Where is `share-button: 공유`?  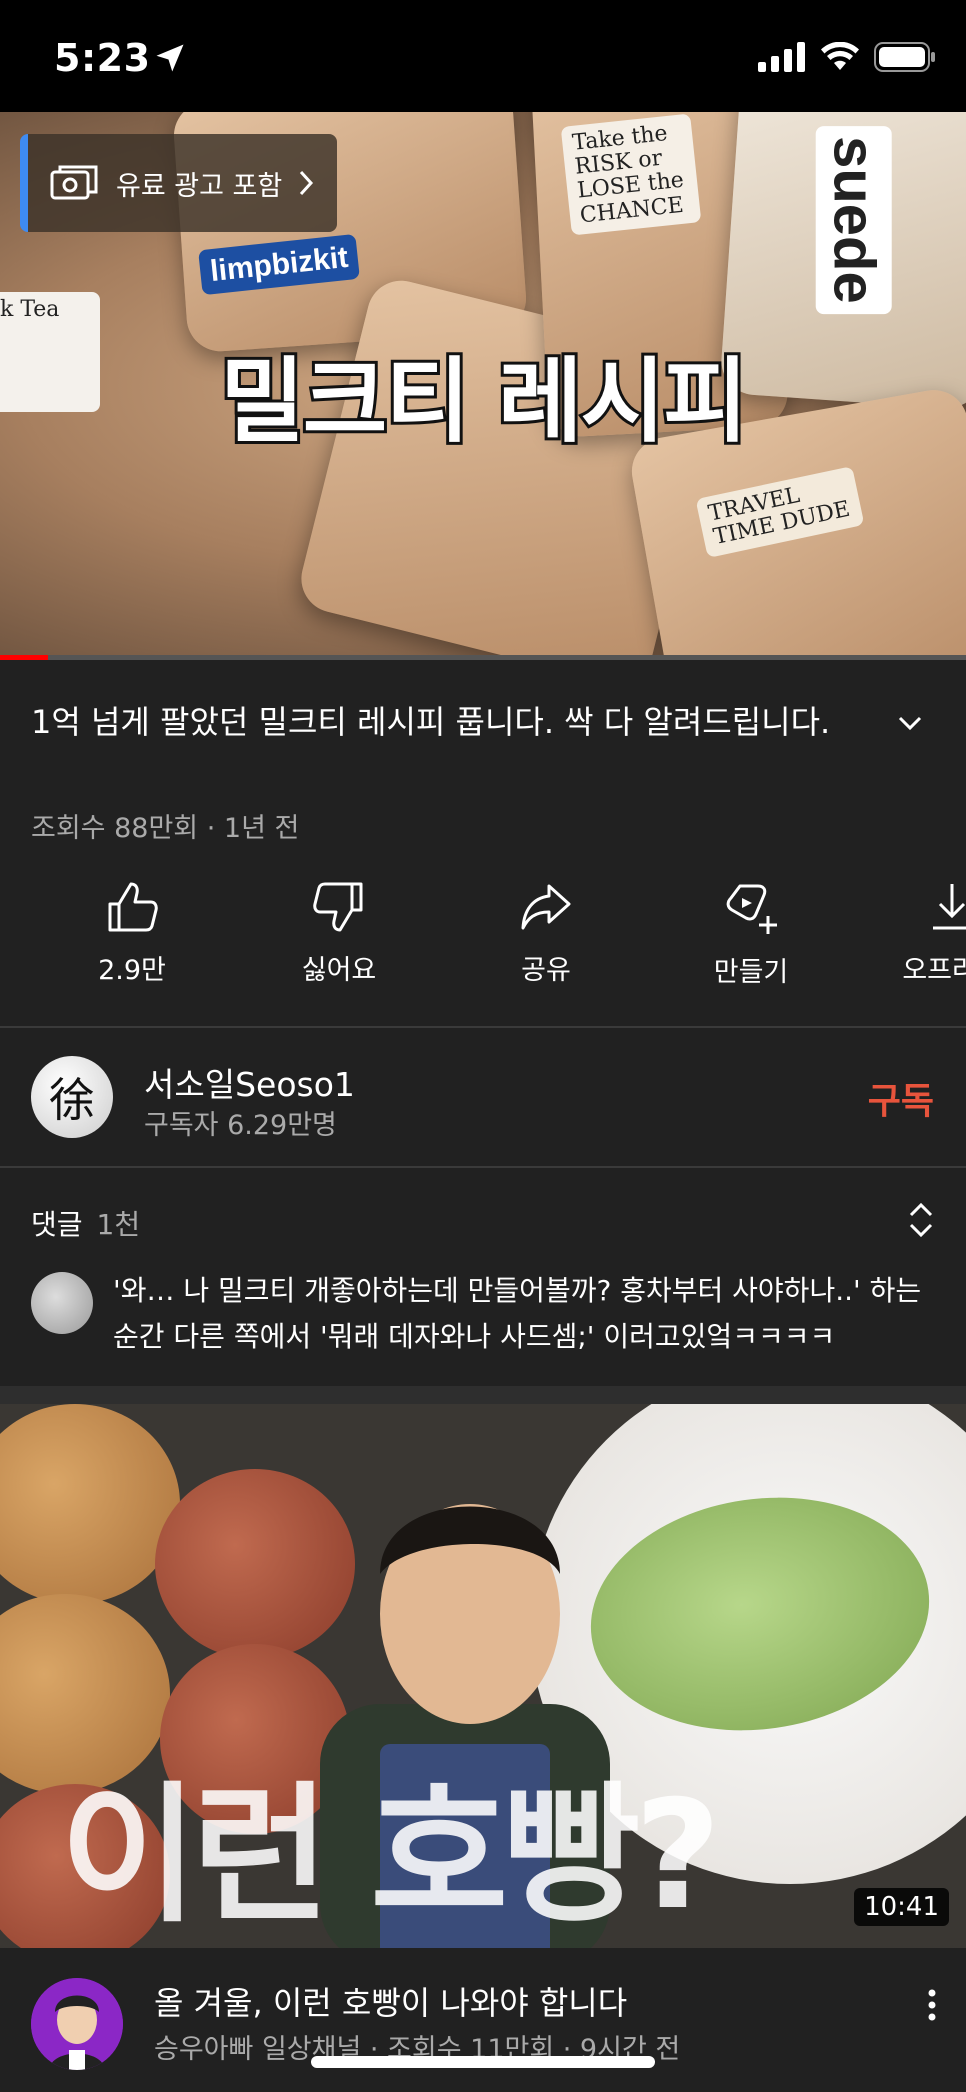 share-button: 공유 is located at coordinates (546, 933).